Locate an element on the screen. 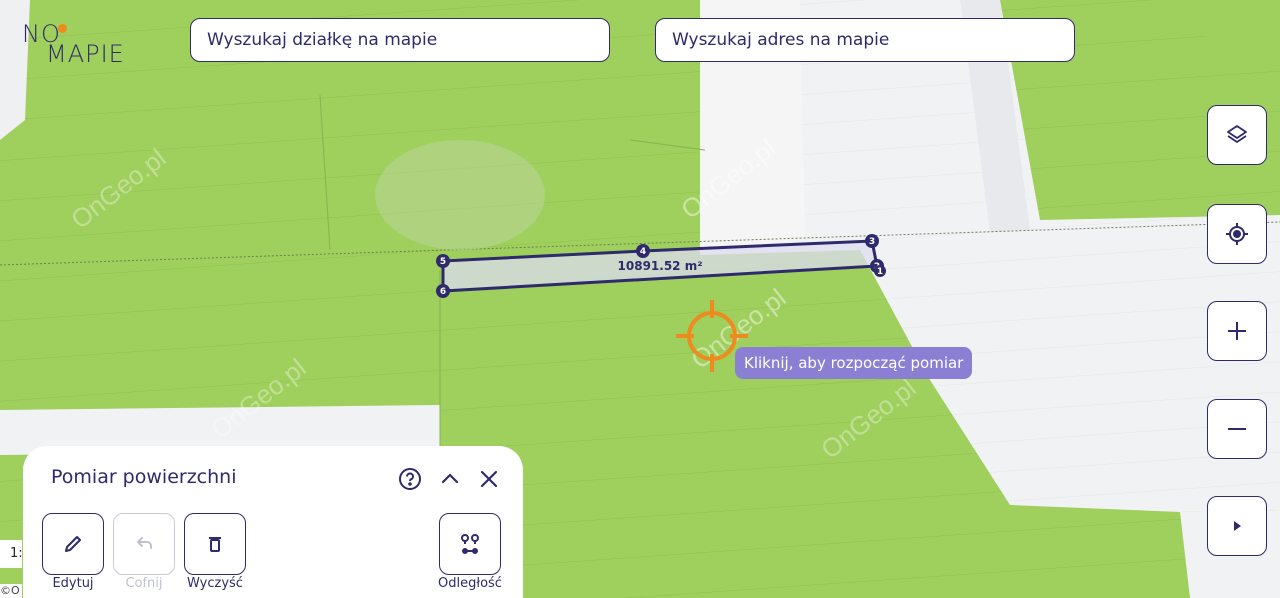 Image resolution: width=1280 pixels, height=598 pixels. zoom-out-icon is located at coordinates (1237, 429).